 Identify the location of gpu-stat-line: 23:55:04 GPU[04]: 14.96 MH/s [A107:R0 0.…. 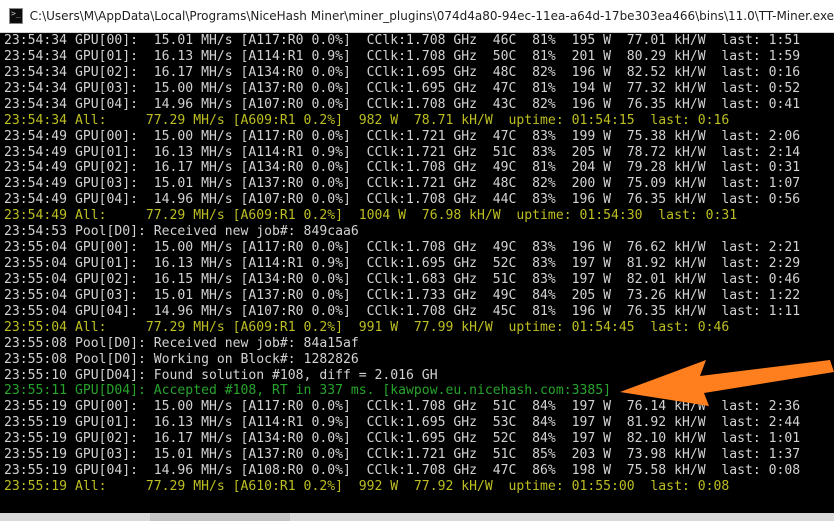
(402, 311).